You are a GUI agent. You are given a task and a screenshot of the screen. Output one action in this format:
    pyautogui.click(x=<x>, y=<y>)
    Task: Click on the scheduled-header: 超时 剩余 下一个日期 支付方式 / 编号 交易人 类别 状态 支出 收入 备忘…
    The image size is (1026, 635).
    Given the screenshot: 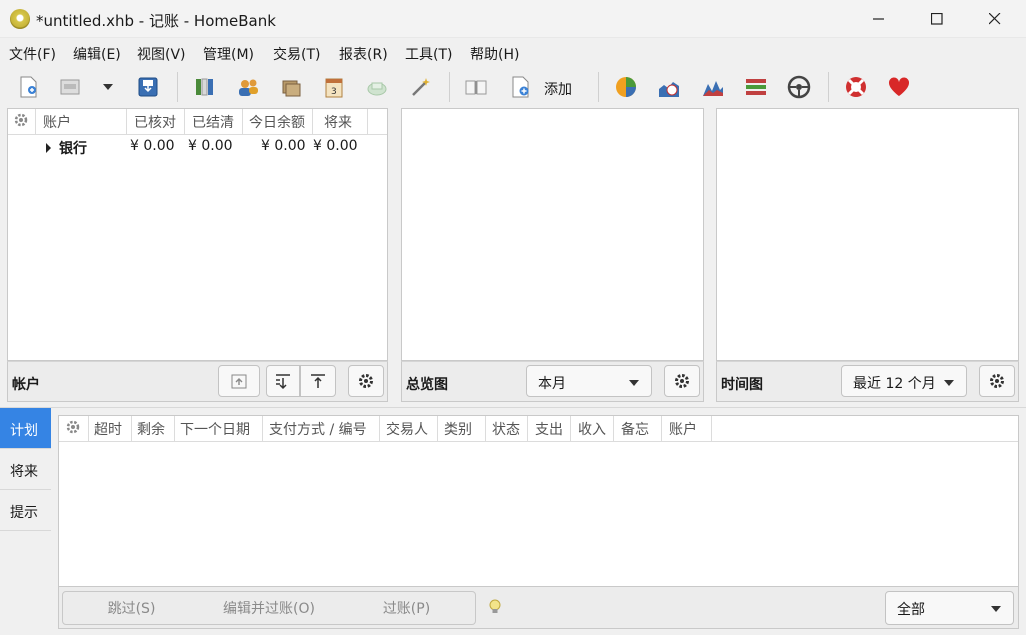 What is the action you would take?
    pyautogui.click(x=538, y=429)
    